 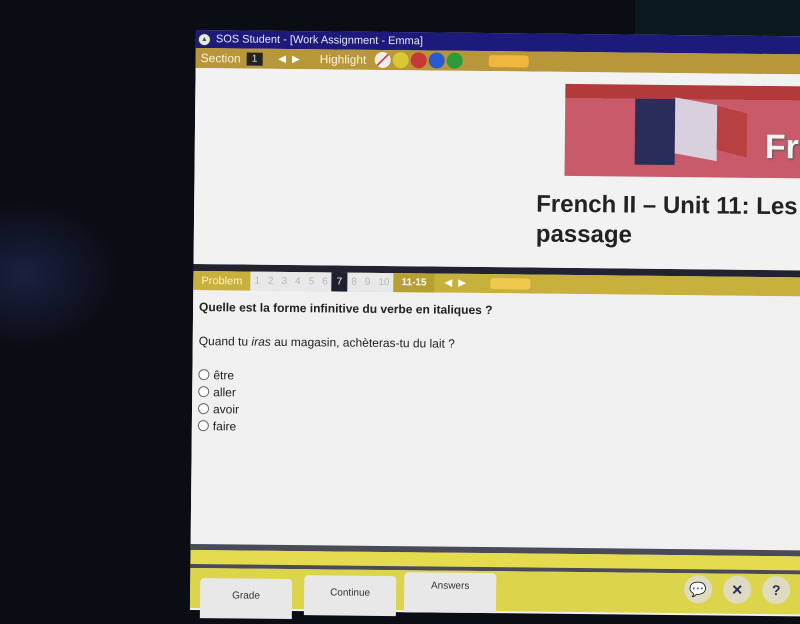 What do you see at coordinates (698, 589) in the screenshot?
I see `chat-icon: 💬` at bounding box center [698, 589].